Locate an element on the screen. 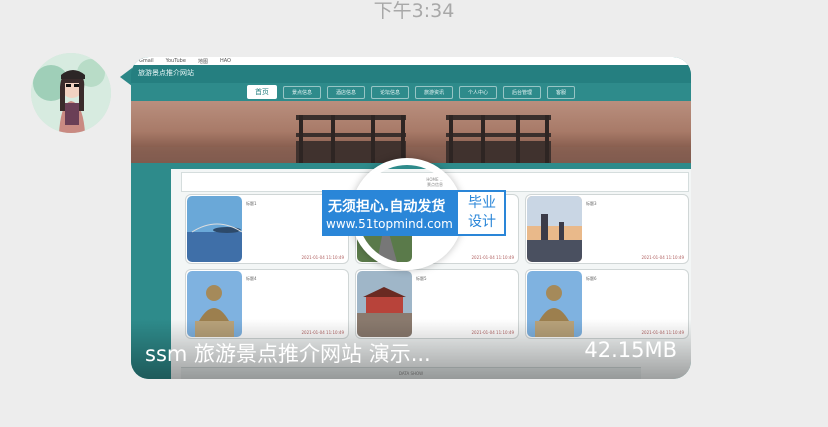 This screenshot has height=427, width=828. watermark-badge-text: 毕业 设计 is located at coordinates (482, 213).